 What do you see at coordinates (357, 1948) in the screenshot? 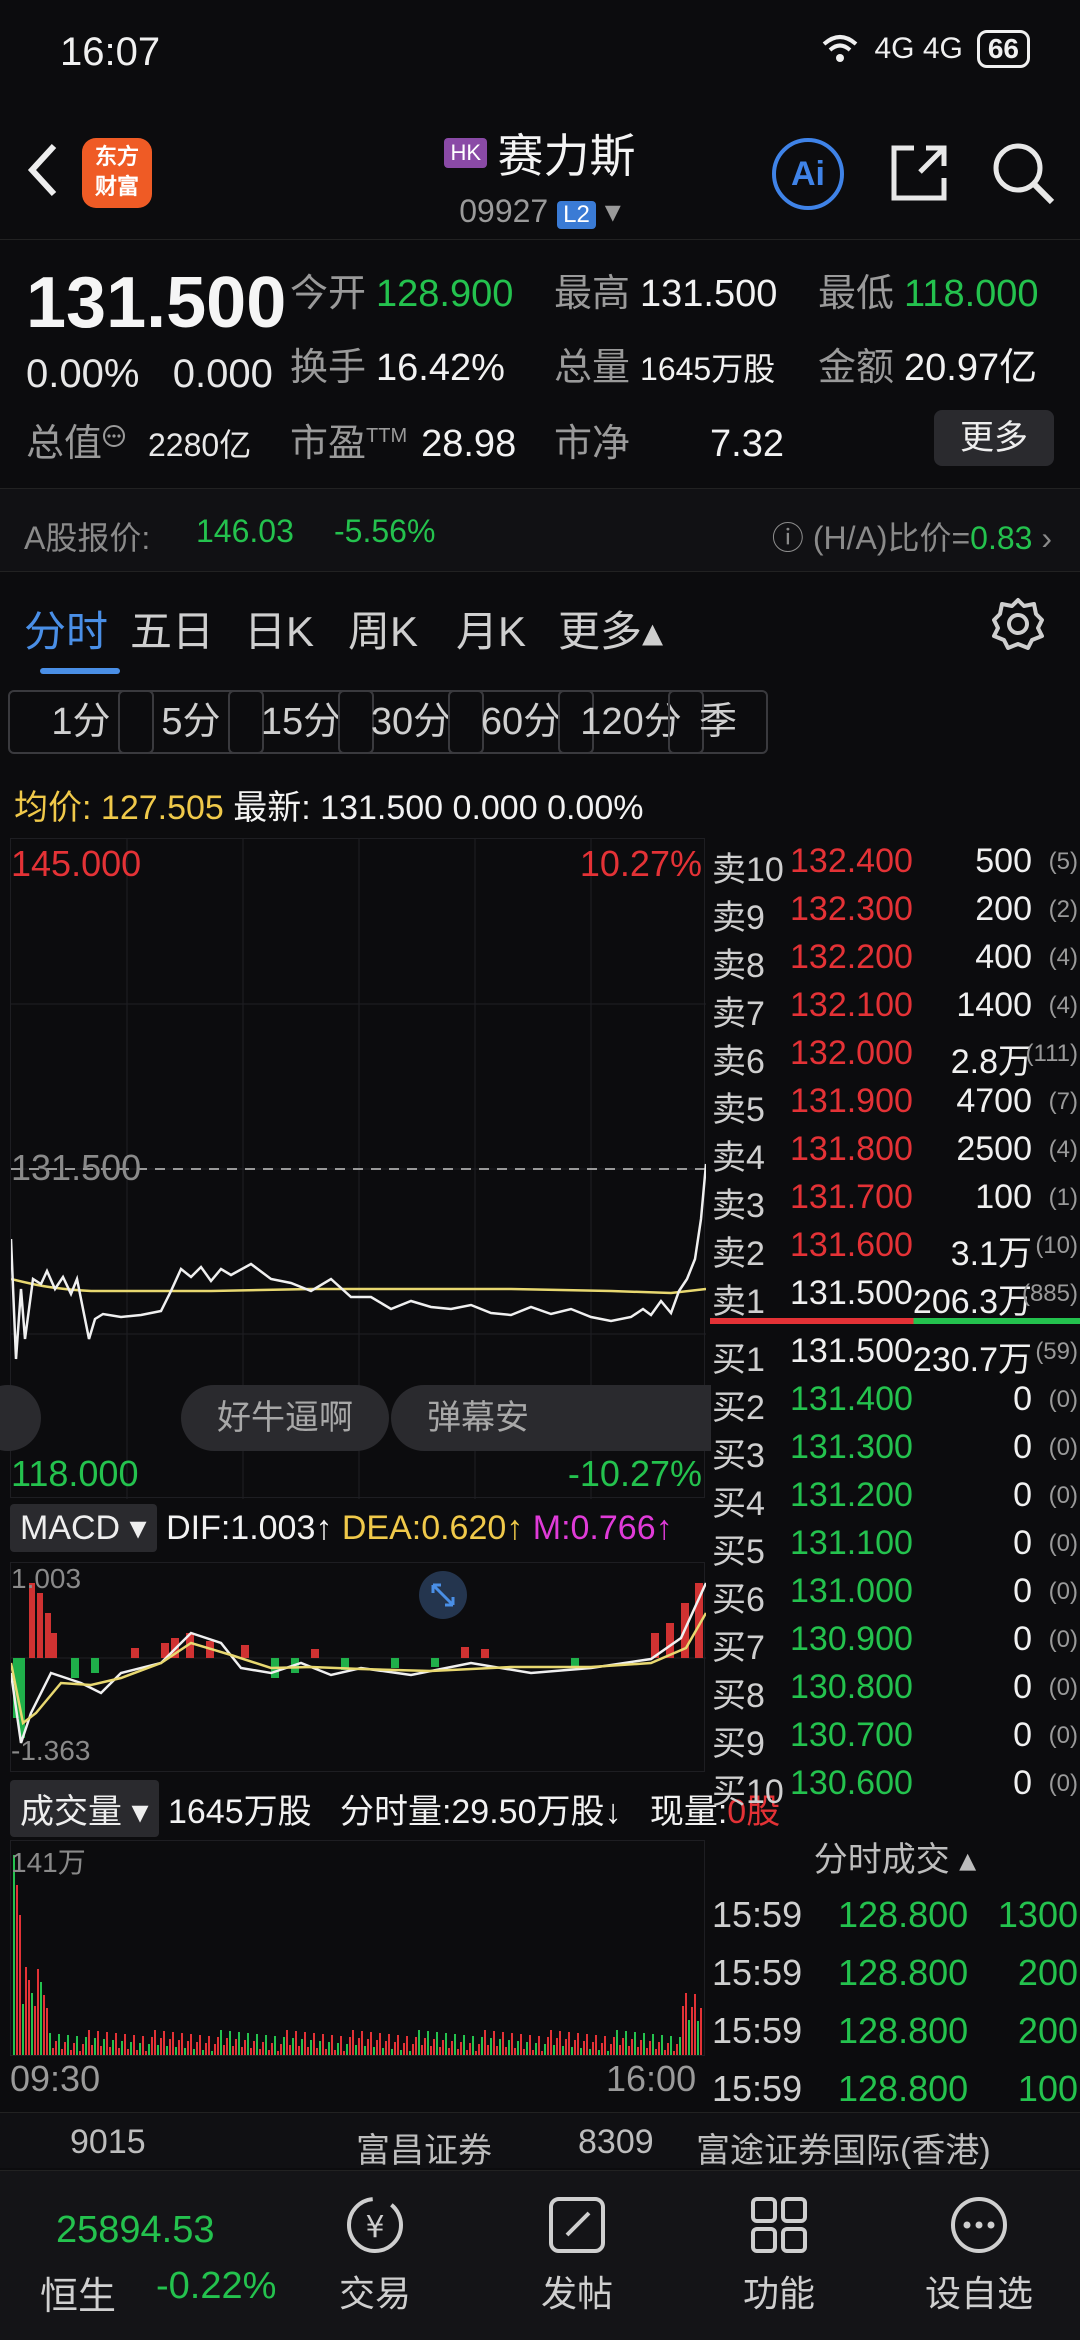
I see `volume-chart: 141万` at bounding box center [357, 1948].